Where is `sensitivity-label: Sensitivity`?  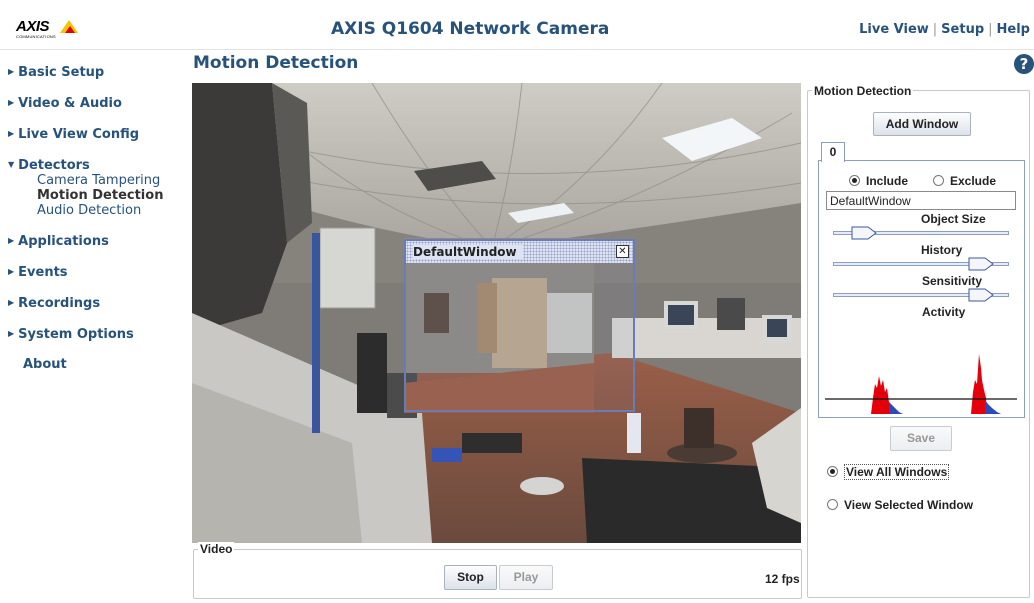 sensitivity-label: Sensitivity is located at coordinates (952, 281).